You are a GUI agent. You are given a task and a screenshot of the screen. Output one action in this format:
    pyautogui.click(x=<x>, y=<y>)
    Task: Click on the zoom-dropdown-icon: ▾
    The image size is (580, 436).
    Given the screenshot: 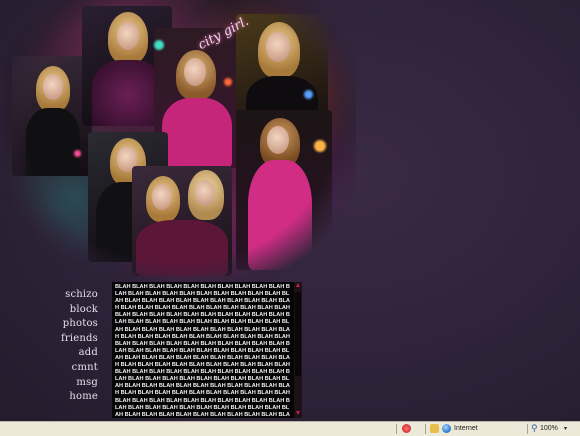 What is the action you would take?
    pyautogui.click(x=565, y=428)
    